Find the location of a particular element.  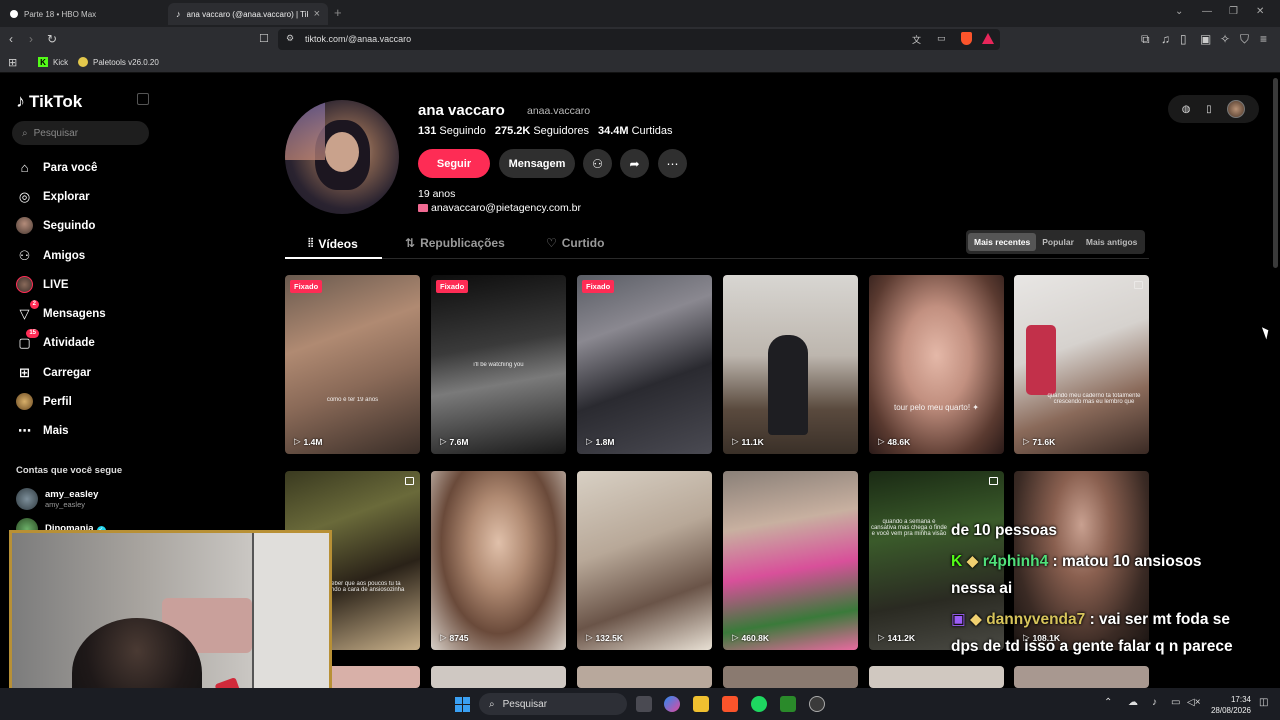

translate-icon: 文 is located at coordinates (916, 39).